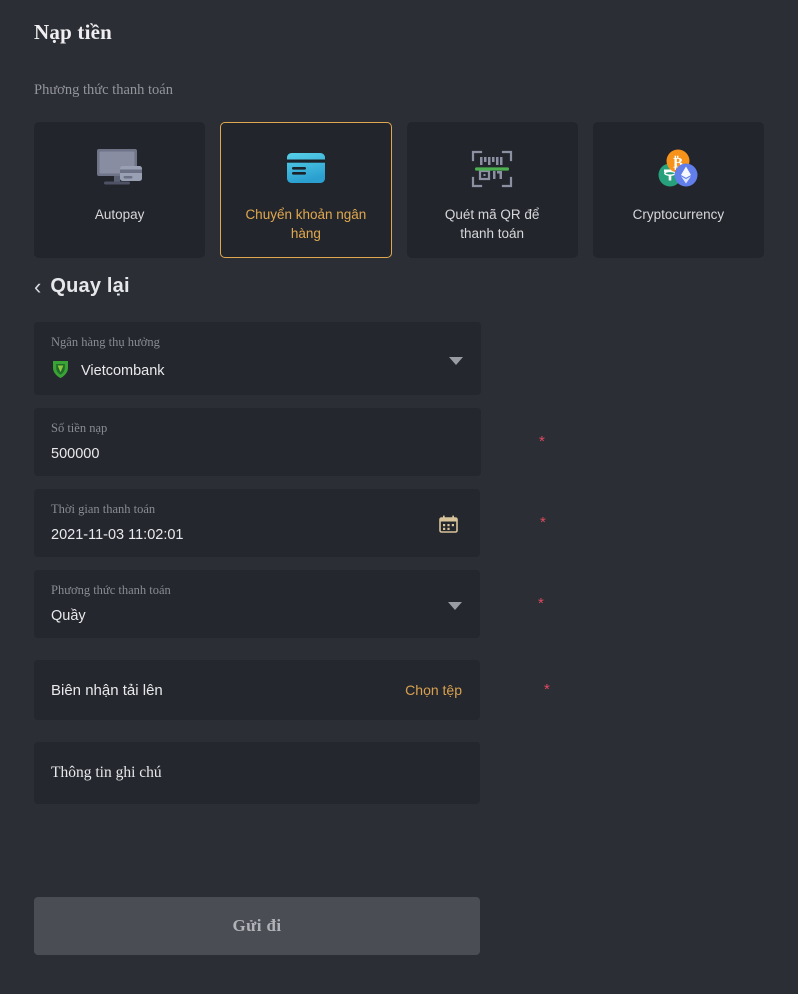  Describe the element at coordinates (79, 428) in the screenshot. I see `amount-label: Số tiền nạp` at that location.